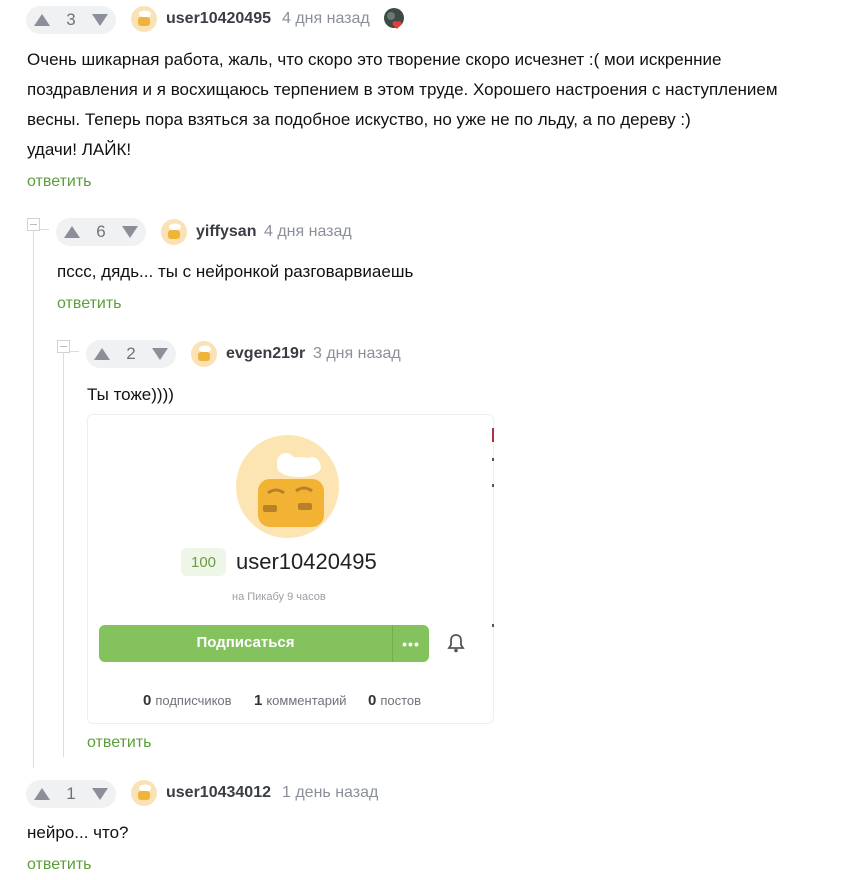  I want to click on comments-count: 1, so click(258, 700).